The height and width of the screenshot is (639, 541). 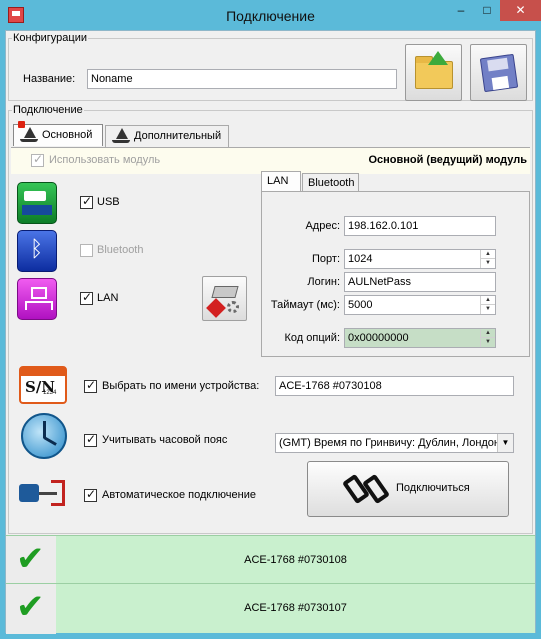 I want to click on device-settings-button, so click(x=224, y=298).